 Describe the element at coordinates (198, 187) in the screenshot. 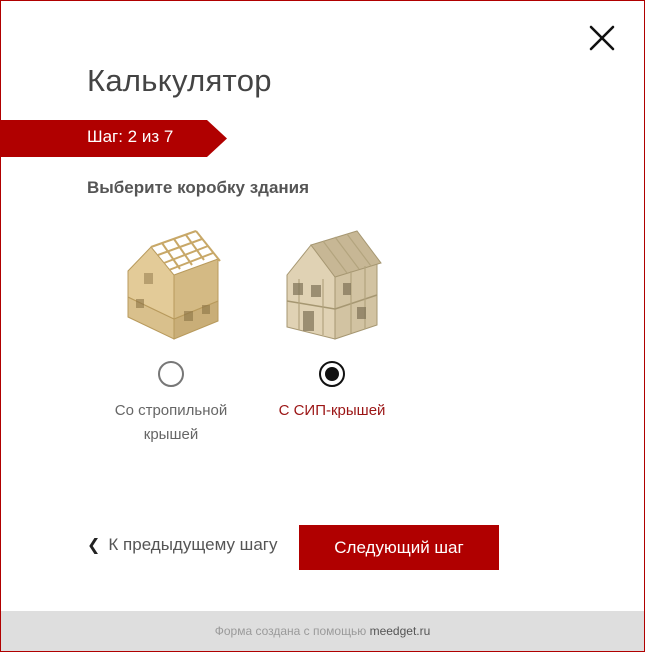

I see `question-title: Выберите коробку здания` at that location.